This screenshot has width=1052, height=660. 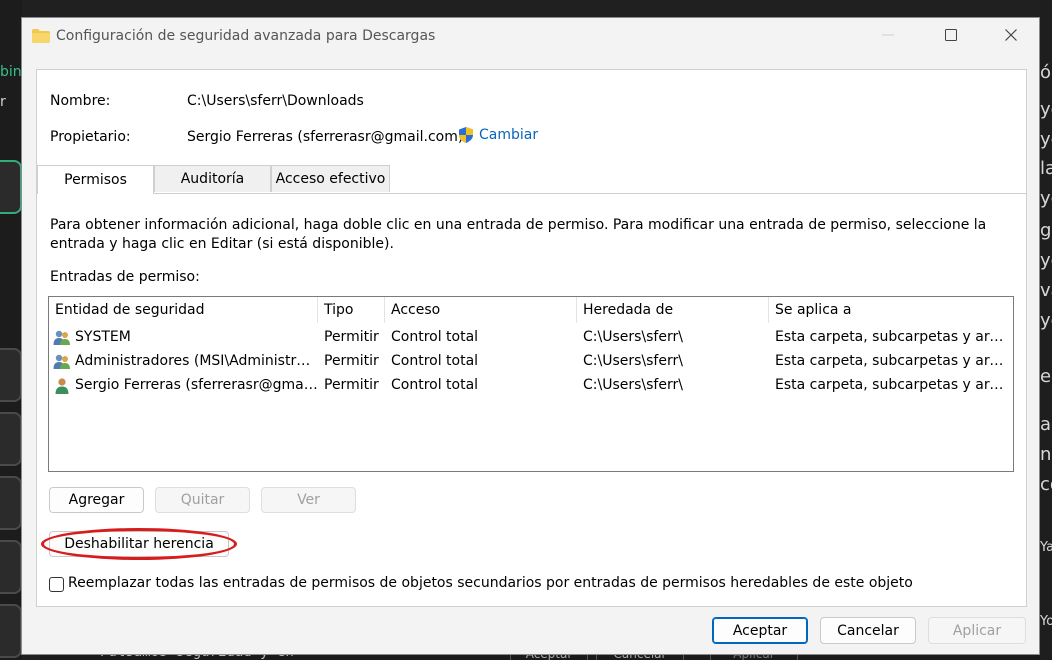 I want to click on tab-permissions: Permisos, so click(x=95, y=179).